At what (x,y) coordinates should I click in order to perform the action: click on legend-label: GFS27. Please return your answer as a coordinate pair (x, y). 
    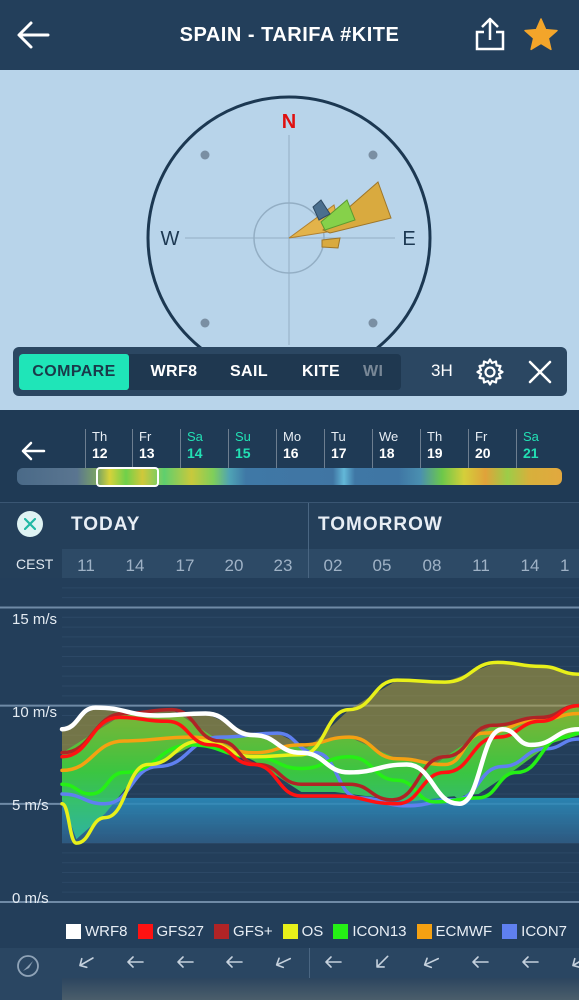
    Looking at the image, I should click on (180, 931).